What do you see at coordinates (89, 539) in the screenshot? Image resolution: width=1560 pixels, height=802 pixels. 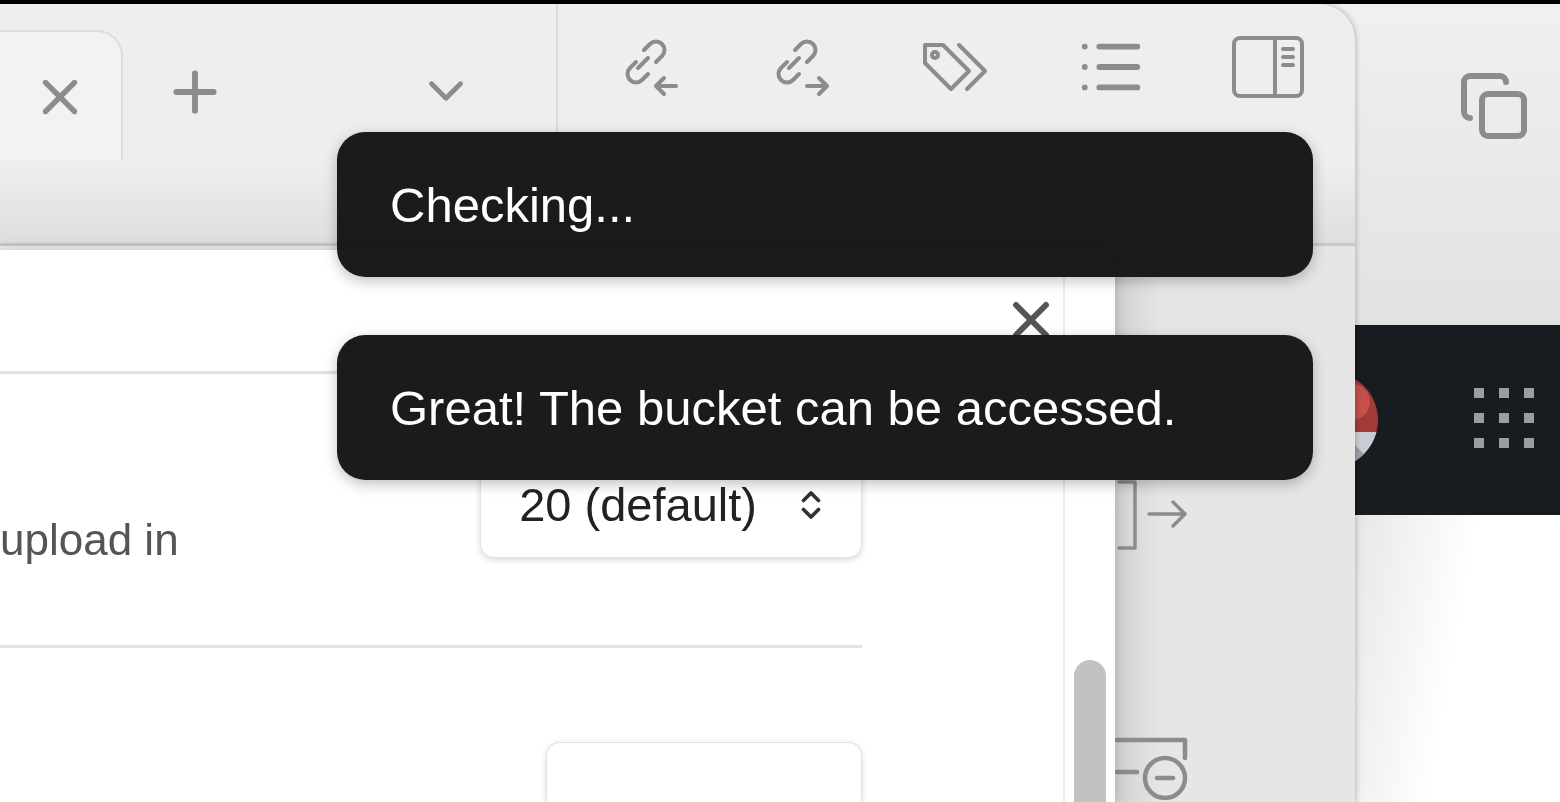 I see `setting-label: upload in` at bounding box center [89, 539].